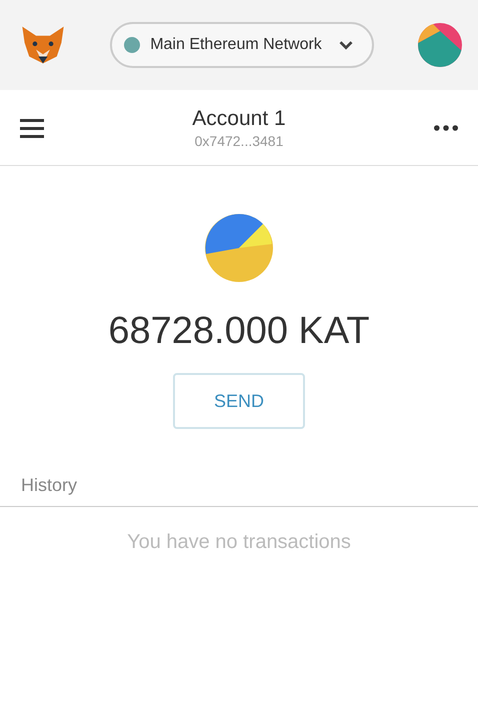 The width and height of the screenshot is (478, 720). I want to click on empty-message: You have no transactions, so click(239, 542).